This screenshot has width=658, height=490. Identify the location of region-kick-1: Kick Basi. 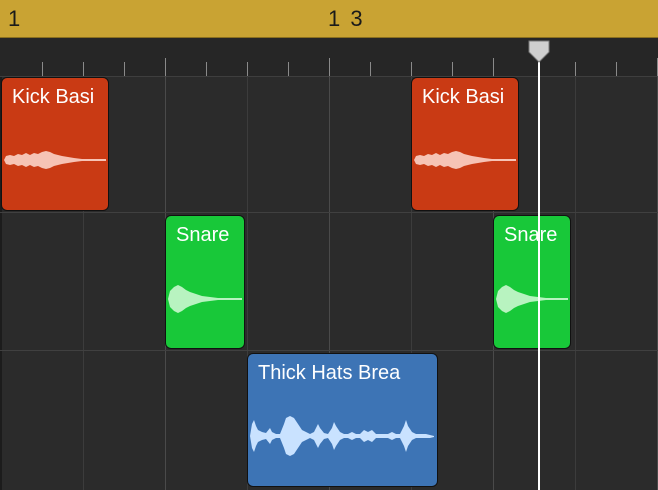
(55, 144).